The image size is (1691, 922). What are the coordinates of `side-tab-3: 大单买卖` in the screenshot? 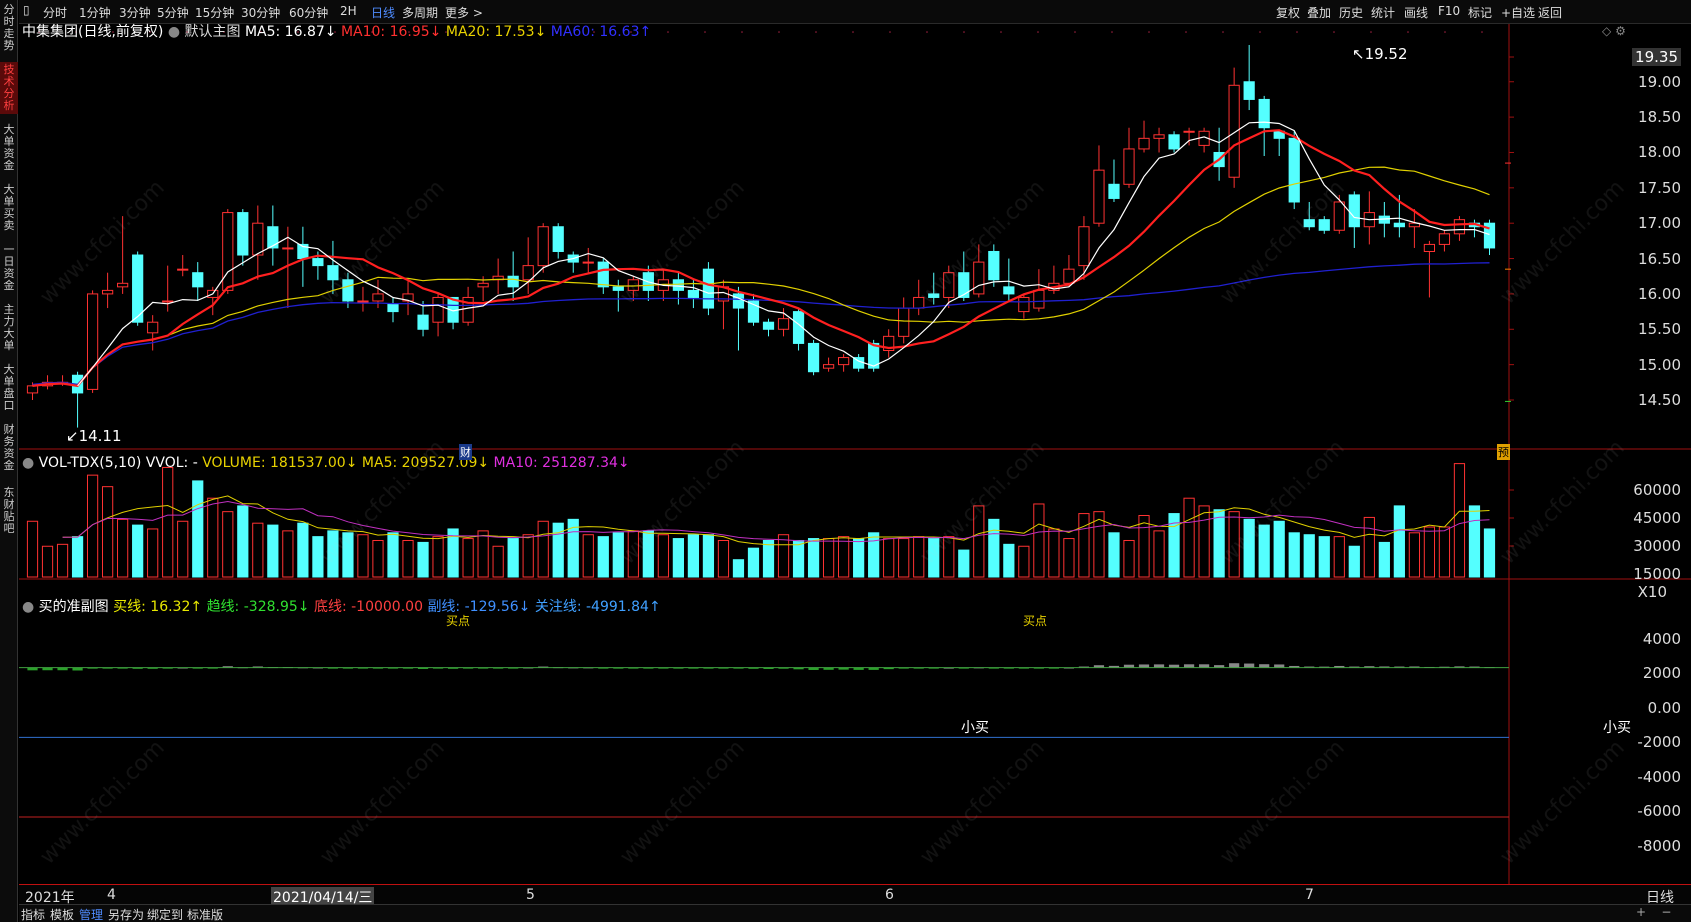 It's located at (9, 208).